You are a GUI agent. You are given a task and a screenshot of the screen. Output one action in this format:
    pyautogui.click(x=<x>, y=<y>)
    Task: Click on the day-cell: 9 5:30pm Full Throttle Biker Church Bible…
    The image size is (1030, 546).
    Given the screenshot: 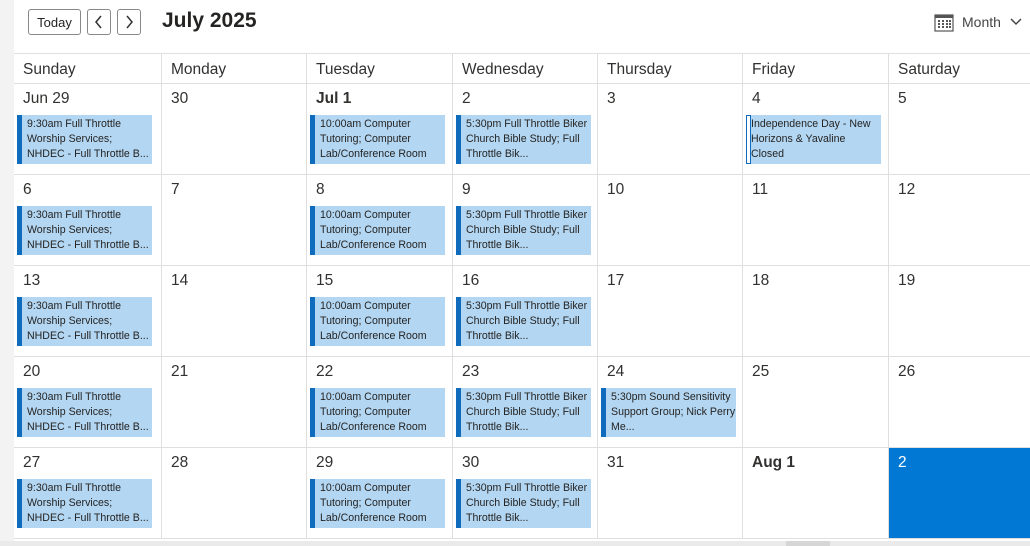 What is the action you would take?
    pyautogui.click(x=524, y=220)
    